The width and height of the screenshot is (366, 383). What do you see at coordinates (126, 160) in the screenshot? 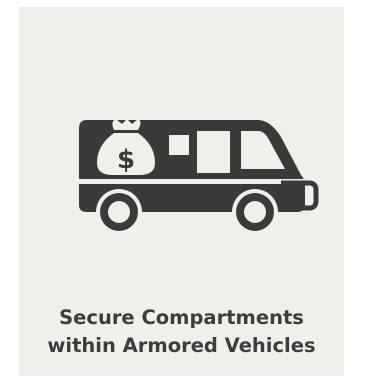
I see `dollar-sign: $` at bounding box center [126, 160].